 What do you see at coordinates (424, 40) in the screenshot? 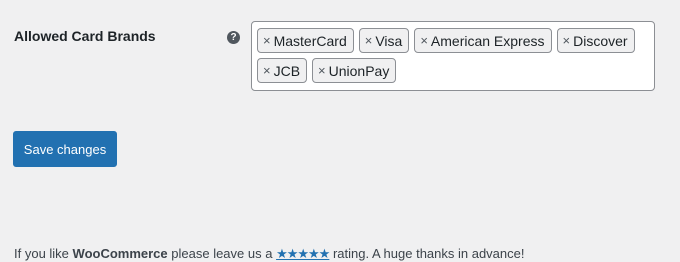
I see `remove-american-express-icon: ×` at bounding box center [424, 40].